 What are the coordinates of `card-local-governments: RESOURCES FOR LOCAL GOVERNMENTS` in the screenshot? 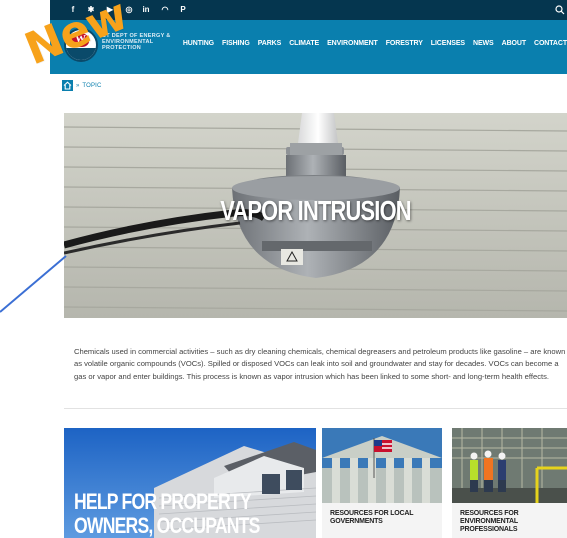 It's located at (382, 483).